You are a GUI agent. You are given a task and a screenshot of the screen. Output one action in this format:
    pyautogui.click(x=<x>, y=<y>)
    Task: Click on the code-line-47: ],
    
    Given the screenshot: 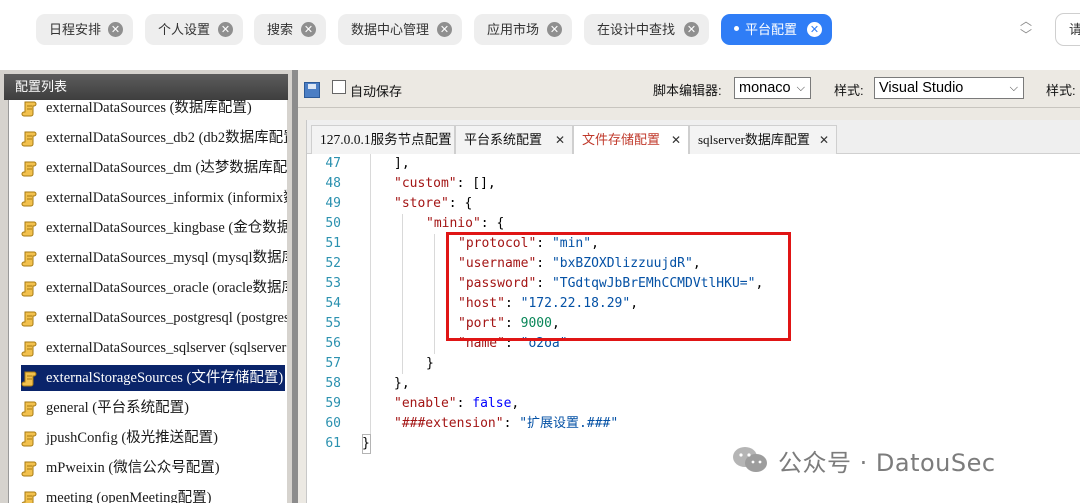 What is the action you would take?
    pyautogui.click(x=386, y=164)
    